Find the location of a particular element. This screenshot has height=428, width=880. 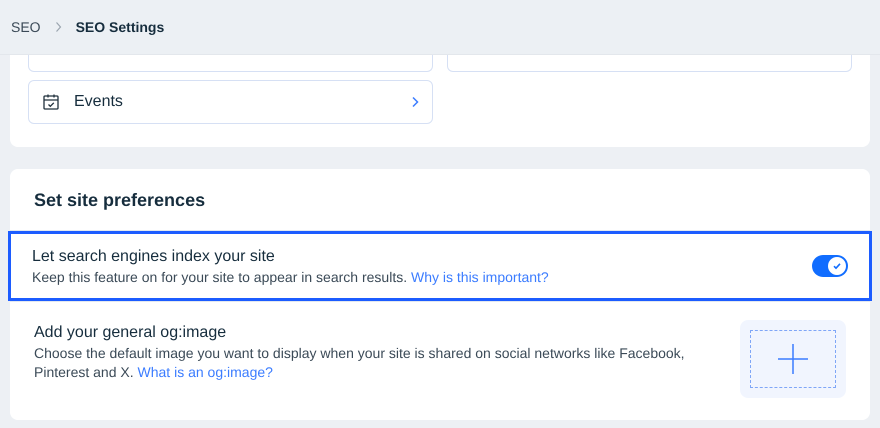

help-link: Why is this important? is located at coordinates (480, 276).